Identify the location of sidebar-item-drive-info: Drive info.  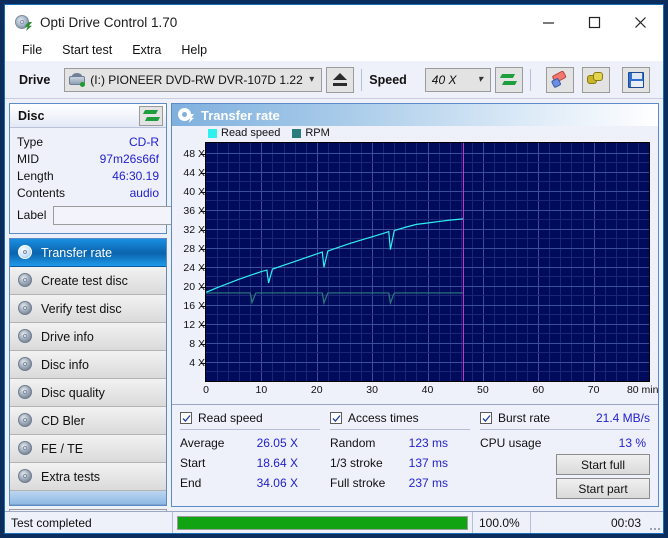
(88, 337).